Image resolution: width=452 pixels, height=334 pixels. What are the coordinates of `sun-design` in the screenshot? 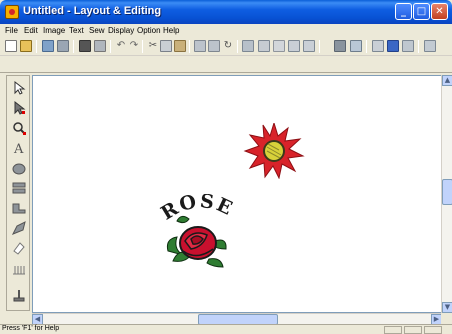 It's located at (274, 151).